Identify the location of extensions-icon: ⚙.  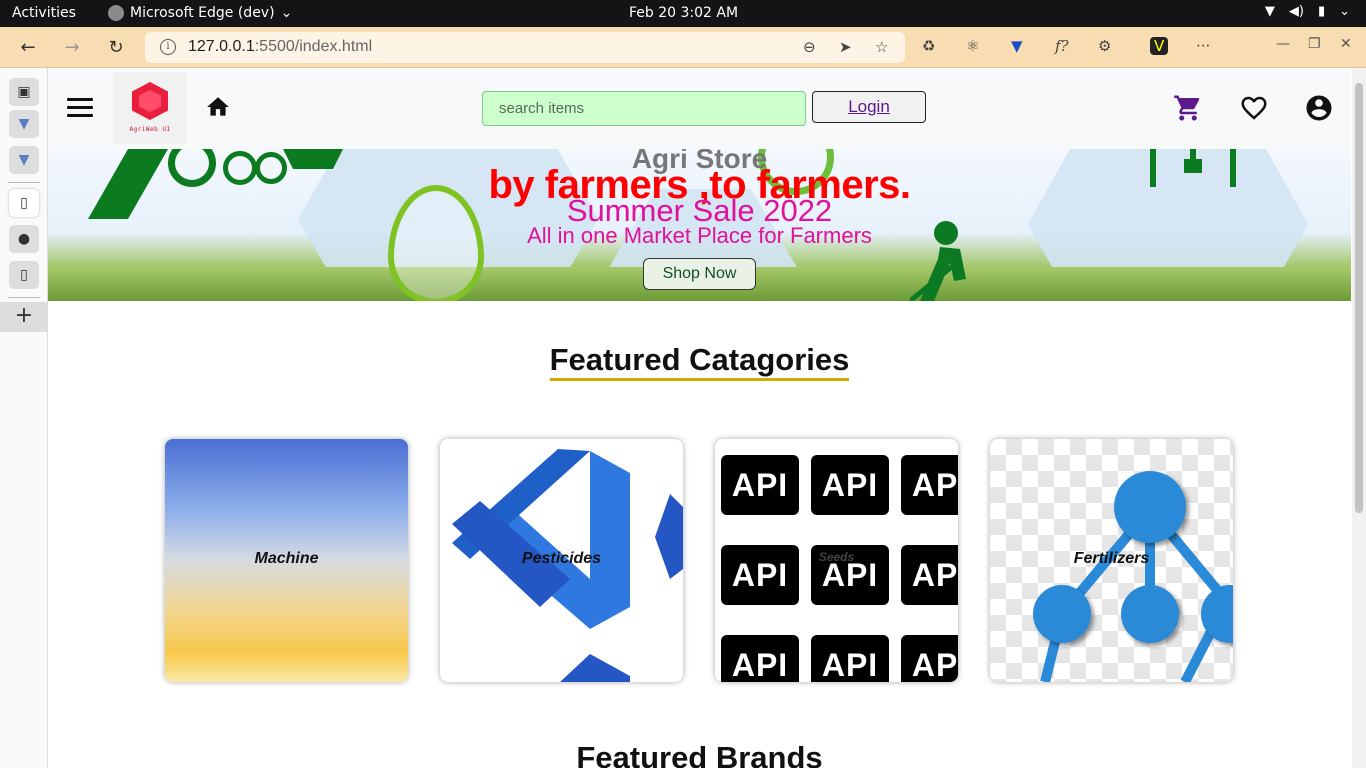
(1104, 46).